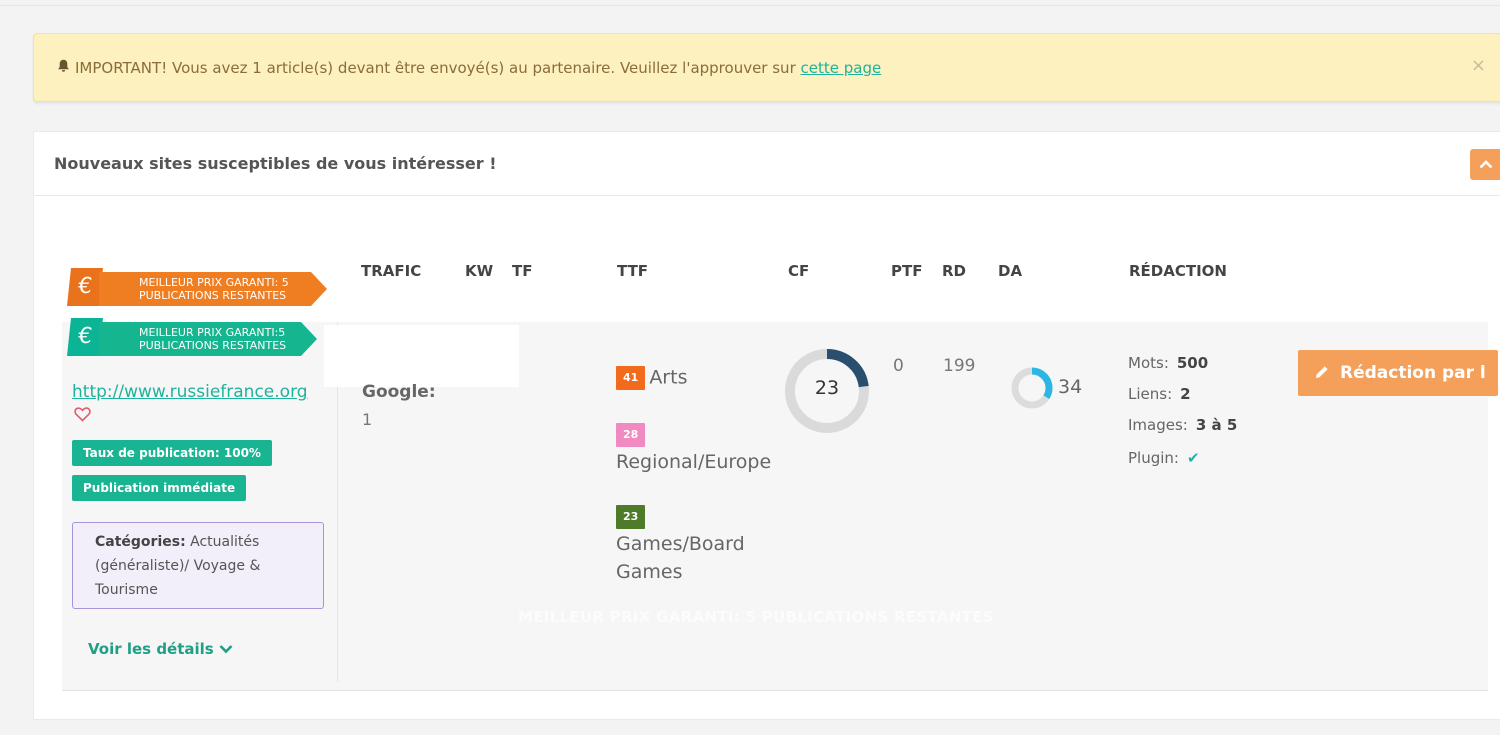 The height and width of the screenshot is (735, 1500). What do you see at coordinates (631, 516) in the screenshot?
I see `ttf-badge: 23` at bounding box center [631, 516].